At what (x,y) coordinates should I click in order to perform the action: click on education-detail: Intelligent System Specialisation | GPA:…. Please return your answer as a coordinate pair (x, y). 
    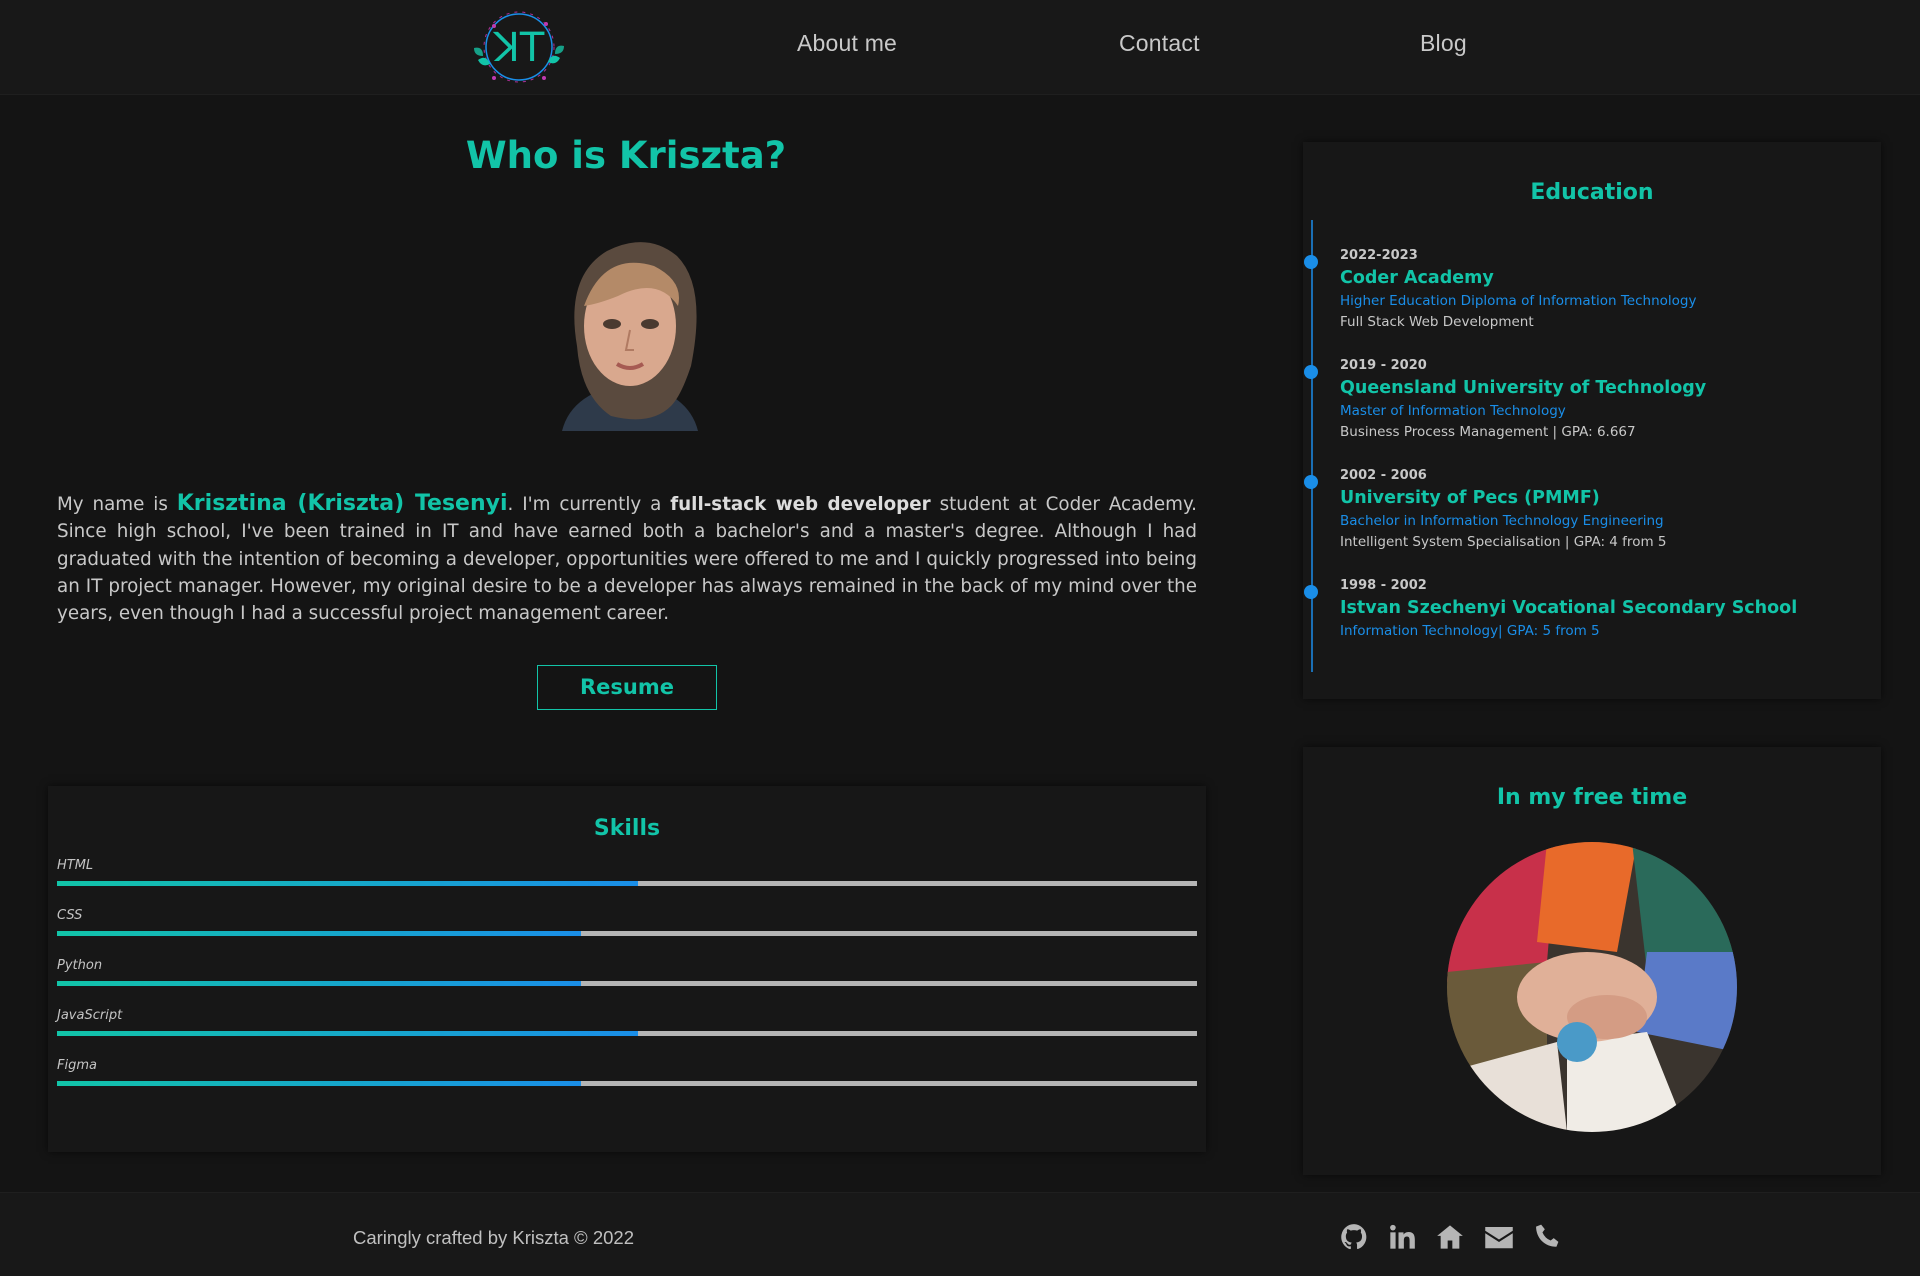
    Looking at the image, I should click on (1503, 542).